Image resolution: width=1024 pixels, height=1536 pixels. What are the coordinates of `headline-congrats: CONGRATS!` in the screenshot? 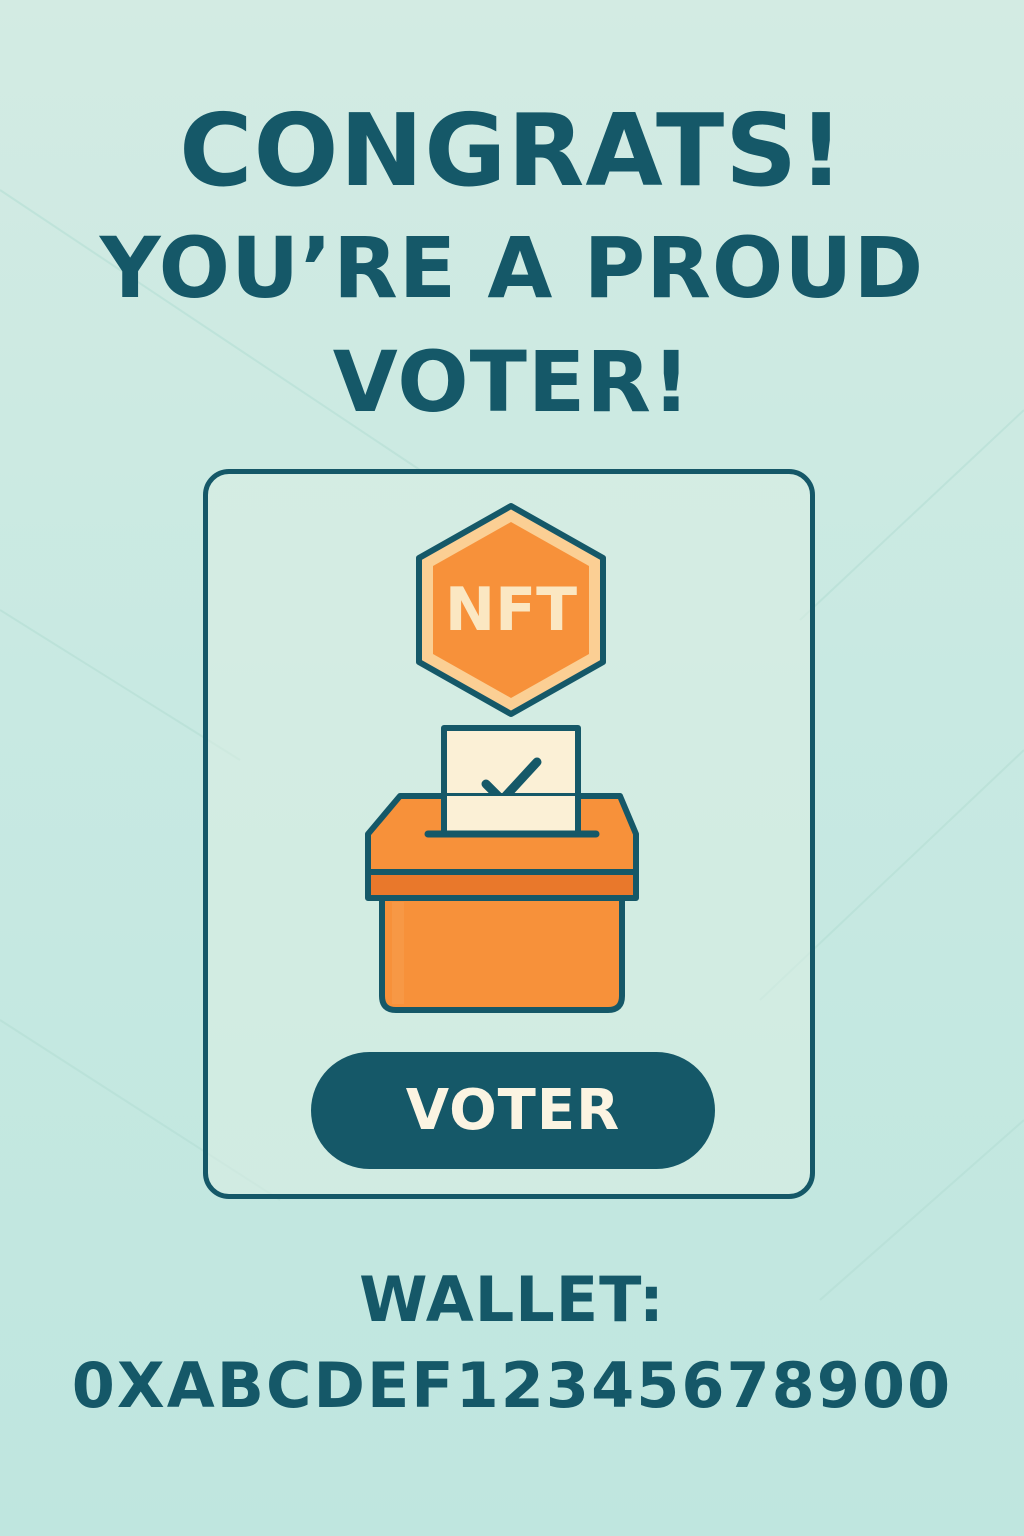 It's located at (512, 150).